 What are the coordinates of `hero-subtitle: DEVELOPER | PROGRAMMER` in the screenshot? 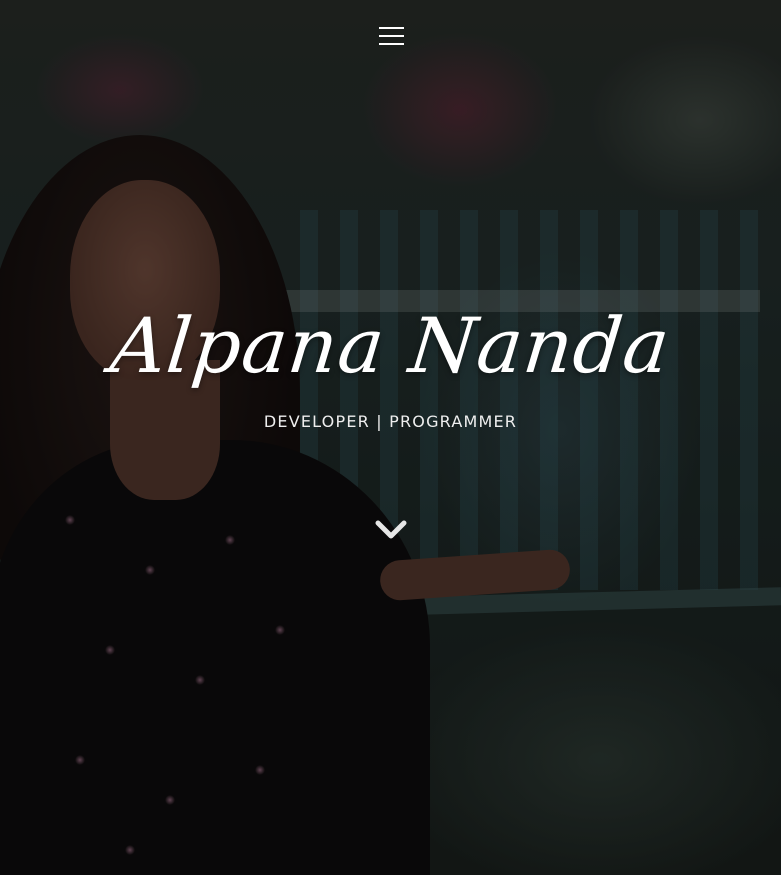 It's located at (390, 421).